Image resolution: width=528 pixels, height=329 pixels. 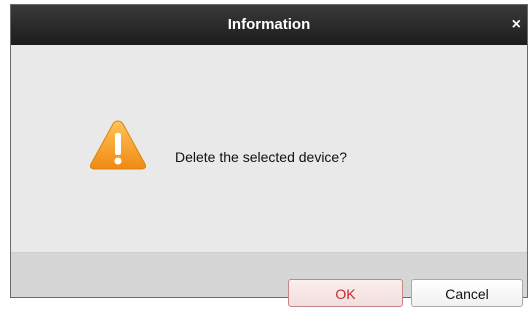 I want to click on confirm-message: Delete the selected device?, so click(x=261, y=157).